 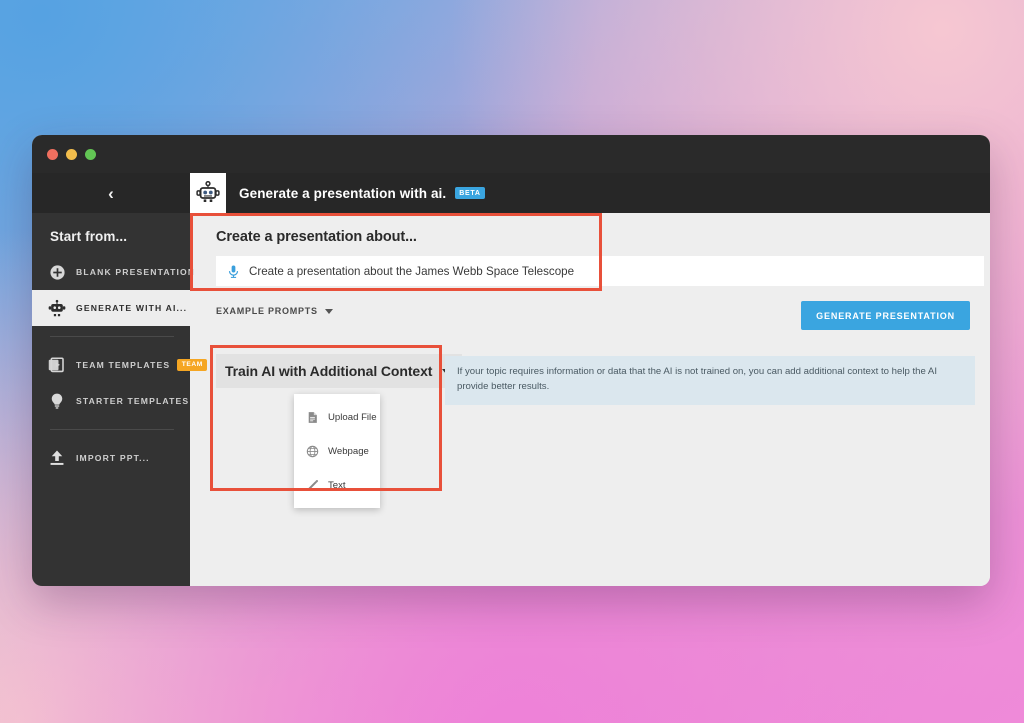 I want to click on menu-item-label: Webpage, so click(x=348, y=451).